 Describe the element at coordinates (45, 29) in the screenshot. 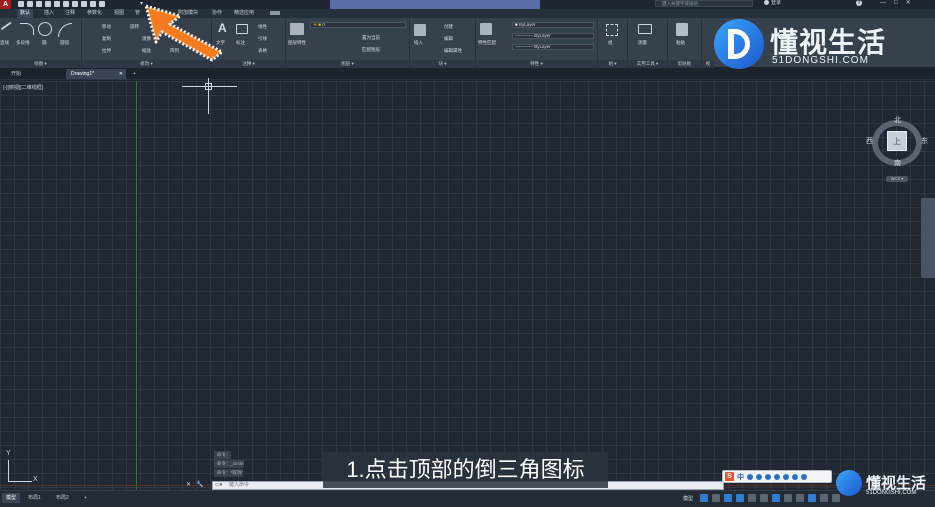

I see `circle-icon` at that location.